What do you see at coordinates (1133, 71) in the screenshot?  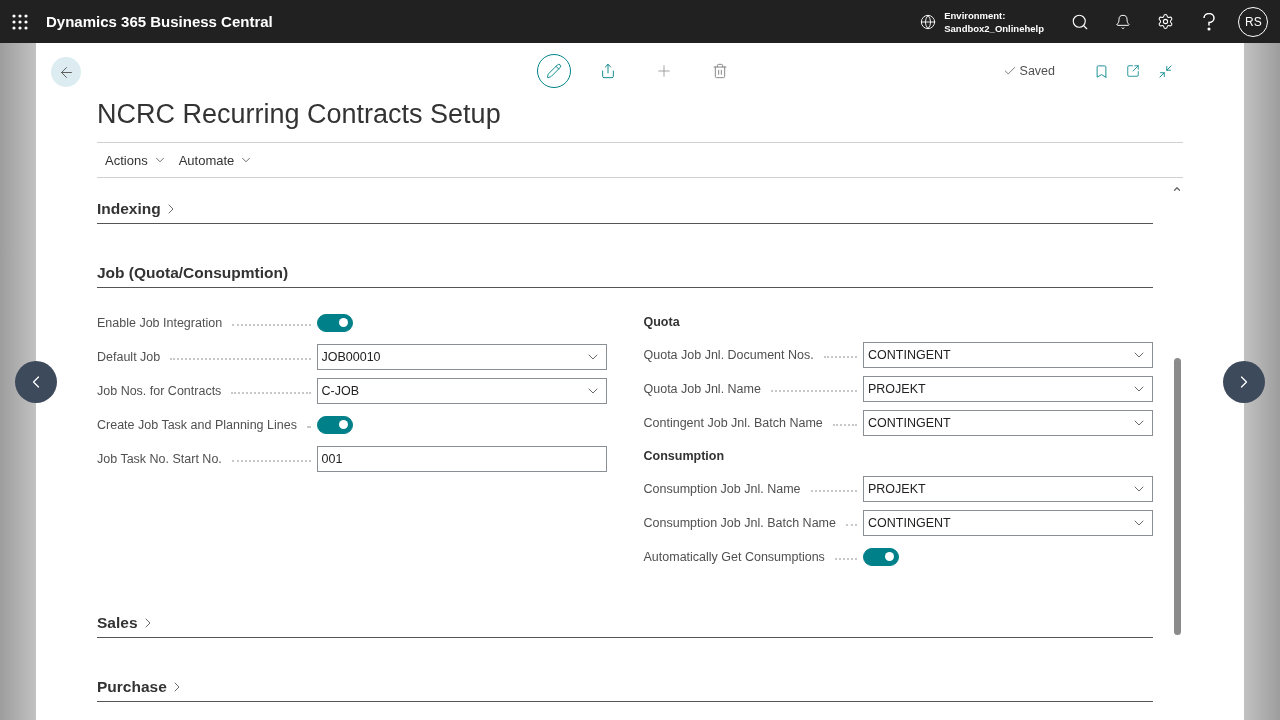 I see `open-in-new-window-icon` at bounding box center [1133, 71].